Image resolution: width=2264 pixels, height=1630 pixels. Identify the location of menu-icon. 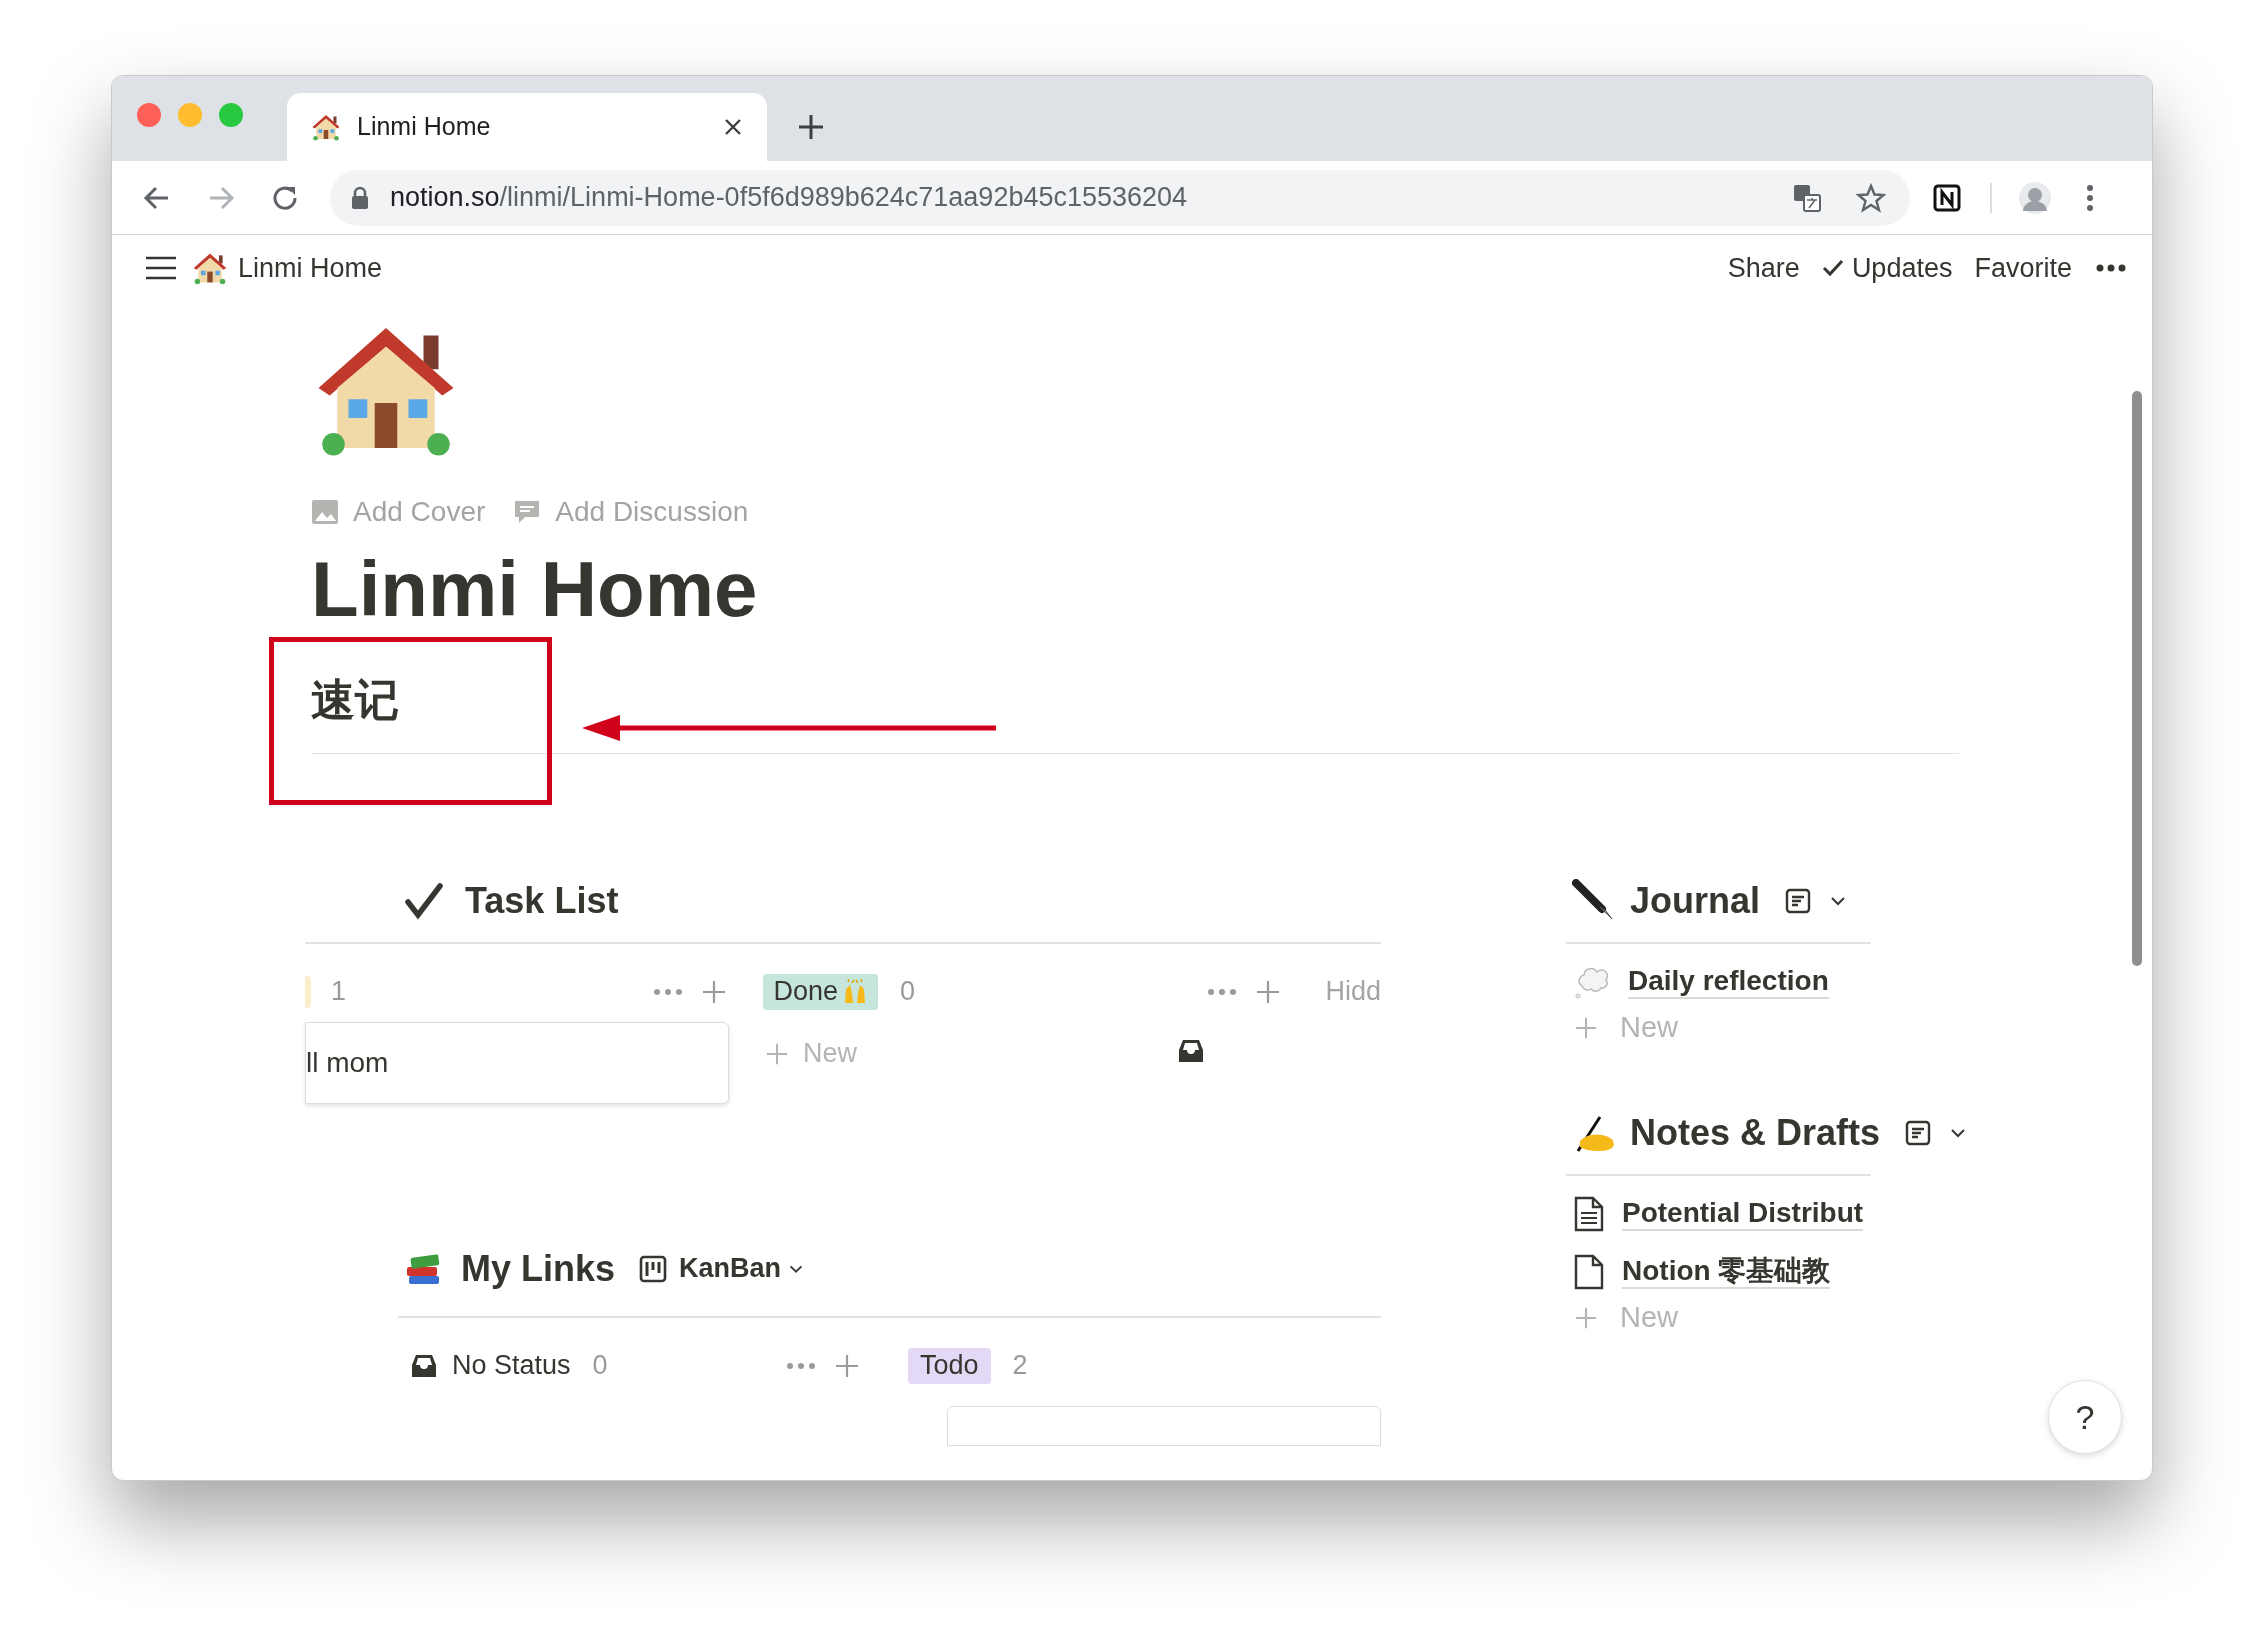
(161, 268).